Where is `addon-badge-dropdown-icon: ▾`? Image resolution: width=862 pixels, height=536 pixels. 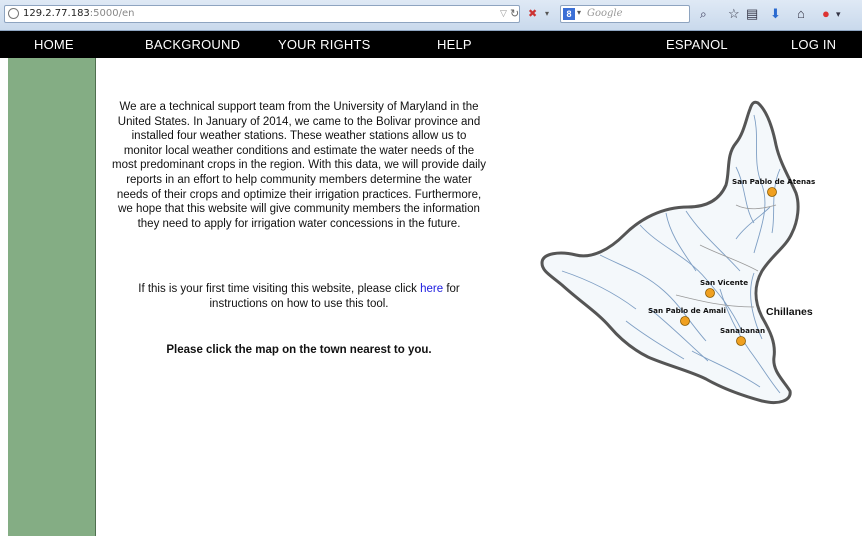 addon-badge-dropdown-icon: ▾ is located at coordinates (838, 14).